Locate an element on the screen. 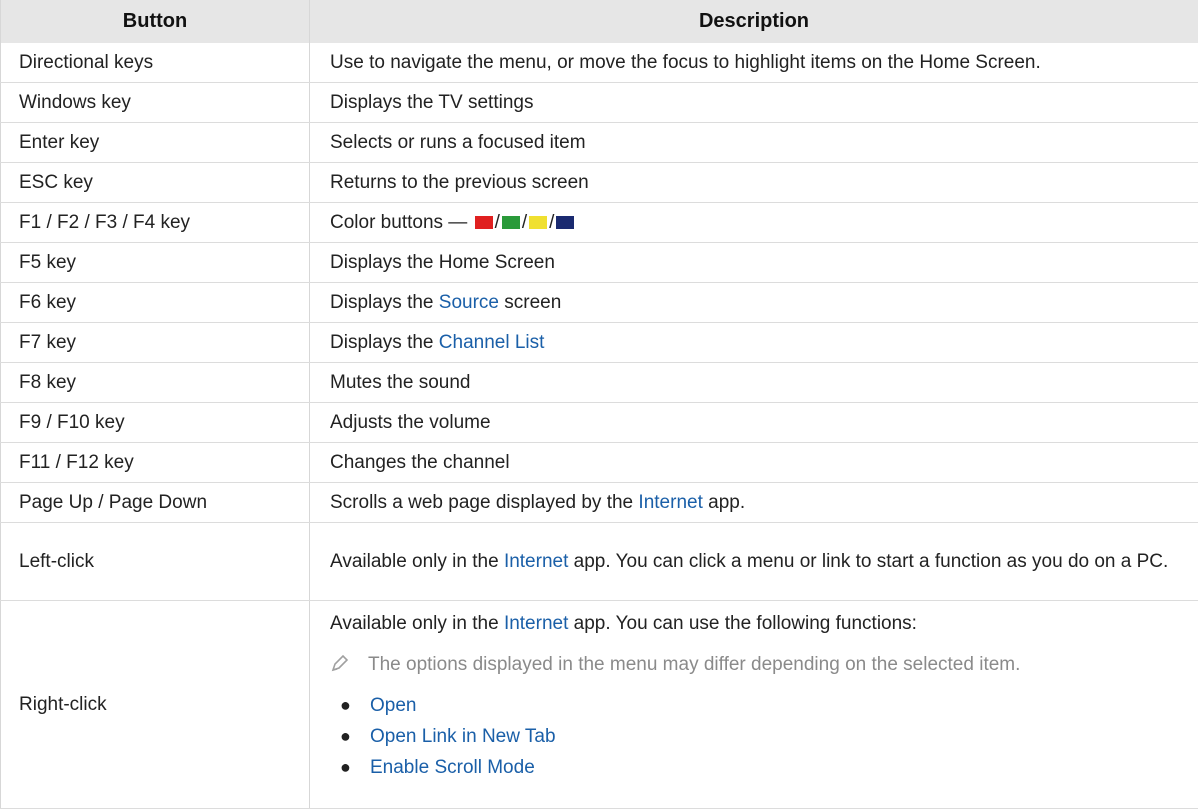  table-row: ESC key Returns to the previous screen is located at coordinates (599, 182).